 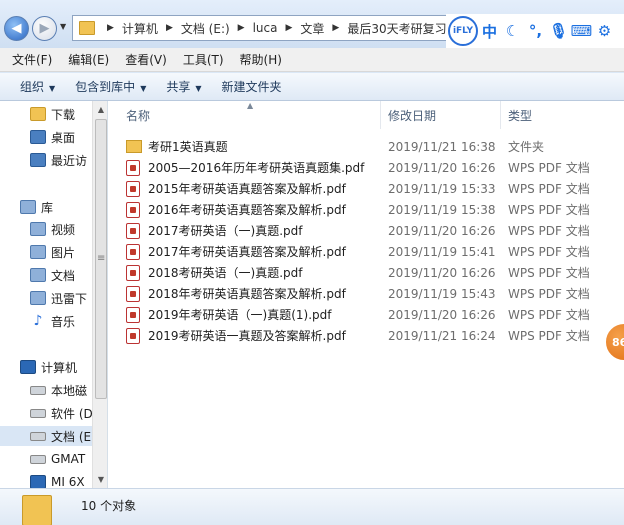 I want to click on file-name: 2019考研英语一真题及答案解析.pdf, so click(x=247, y=336).